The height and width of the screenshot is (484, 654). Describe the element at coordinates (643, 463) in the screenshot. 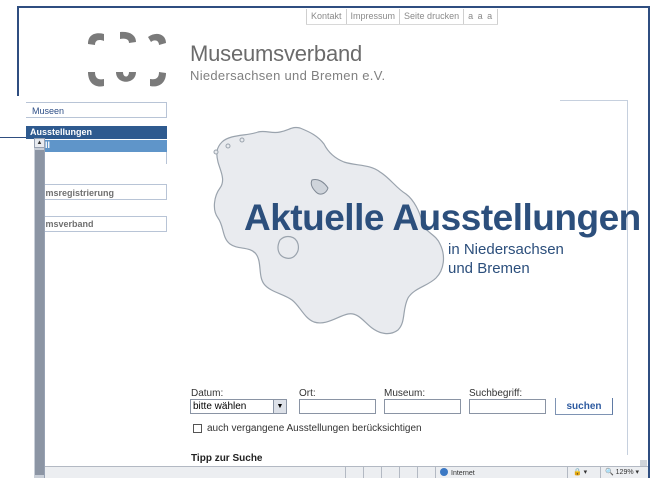

I see `scroll-down-arrow-icon` at that location.